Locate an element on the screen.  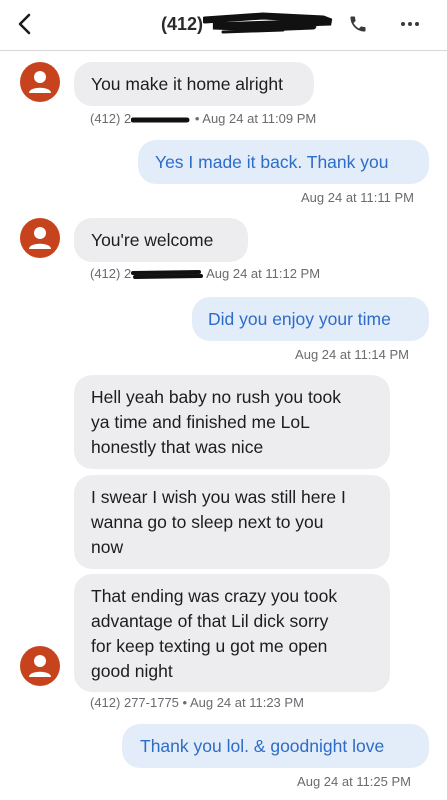
message-bubble: You're welcome is located at coordinates (161, 240).